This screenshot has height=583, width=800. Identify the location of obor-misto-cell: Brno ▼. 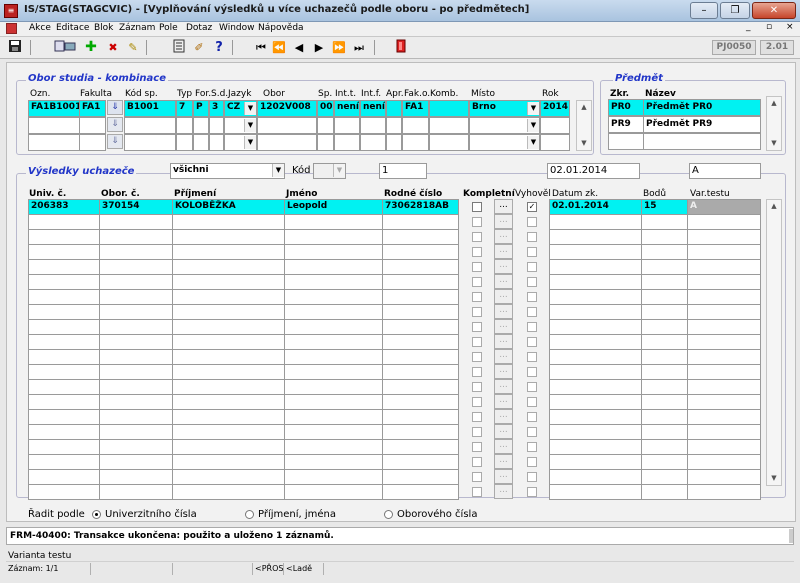
(504, 108).